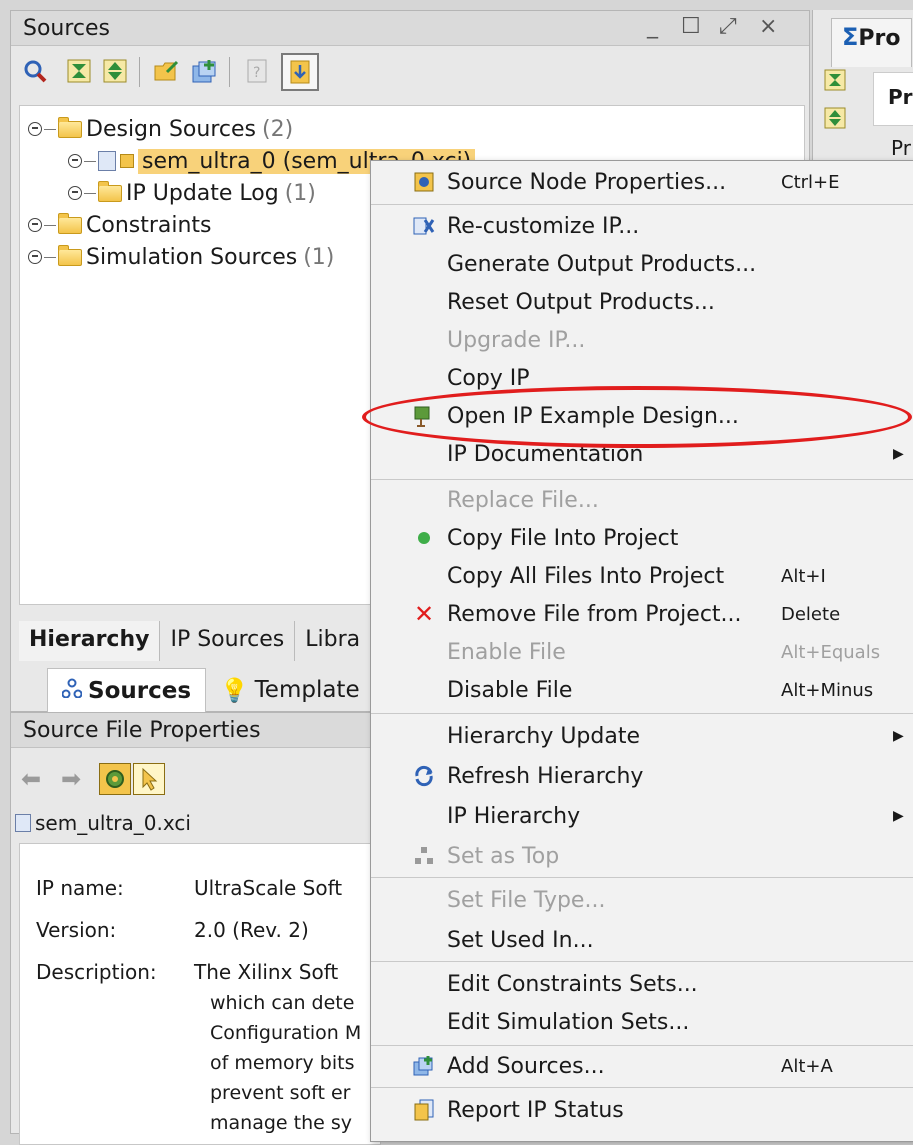 The image size is (913, 1145). I want to click on restore-icon: ⤢, so click(728, 26).